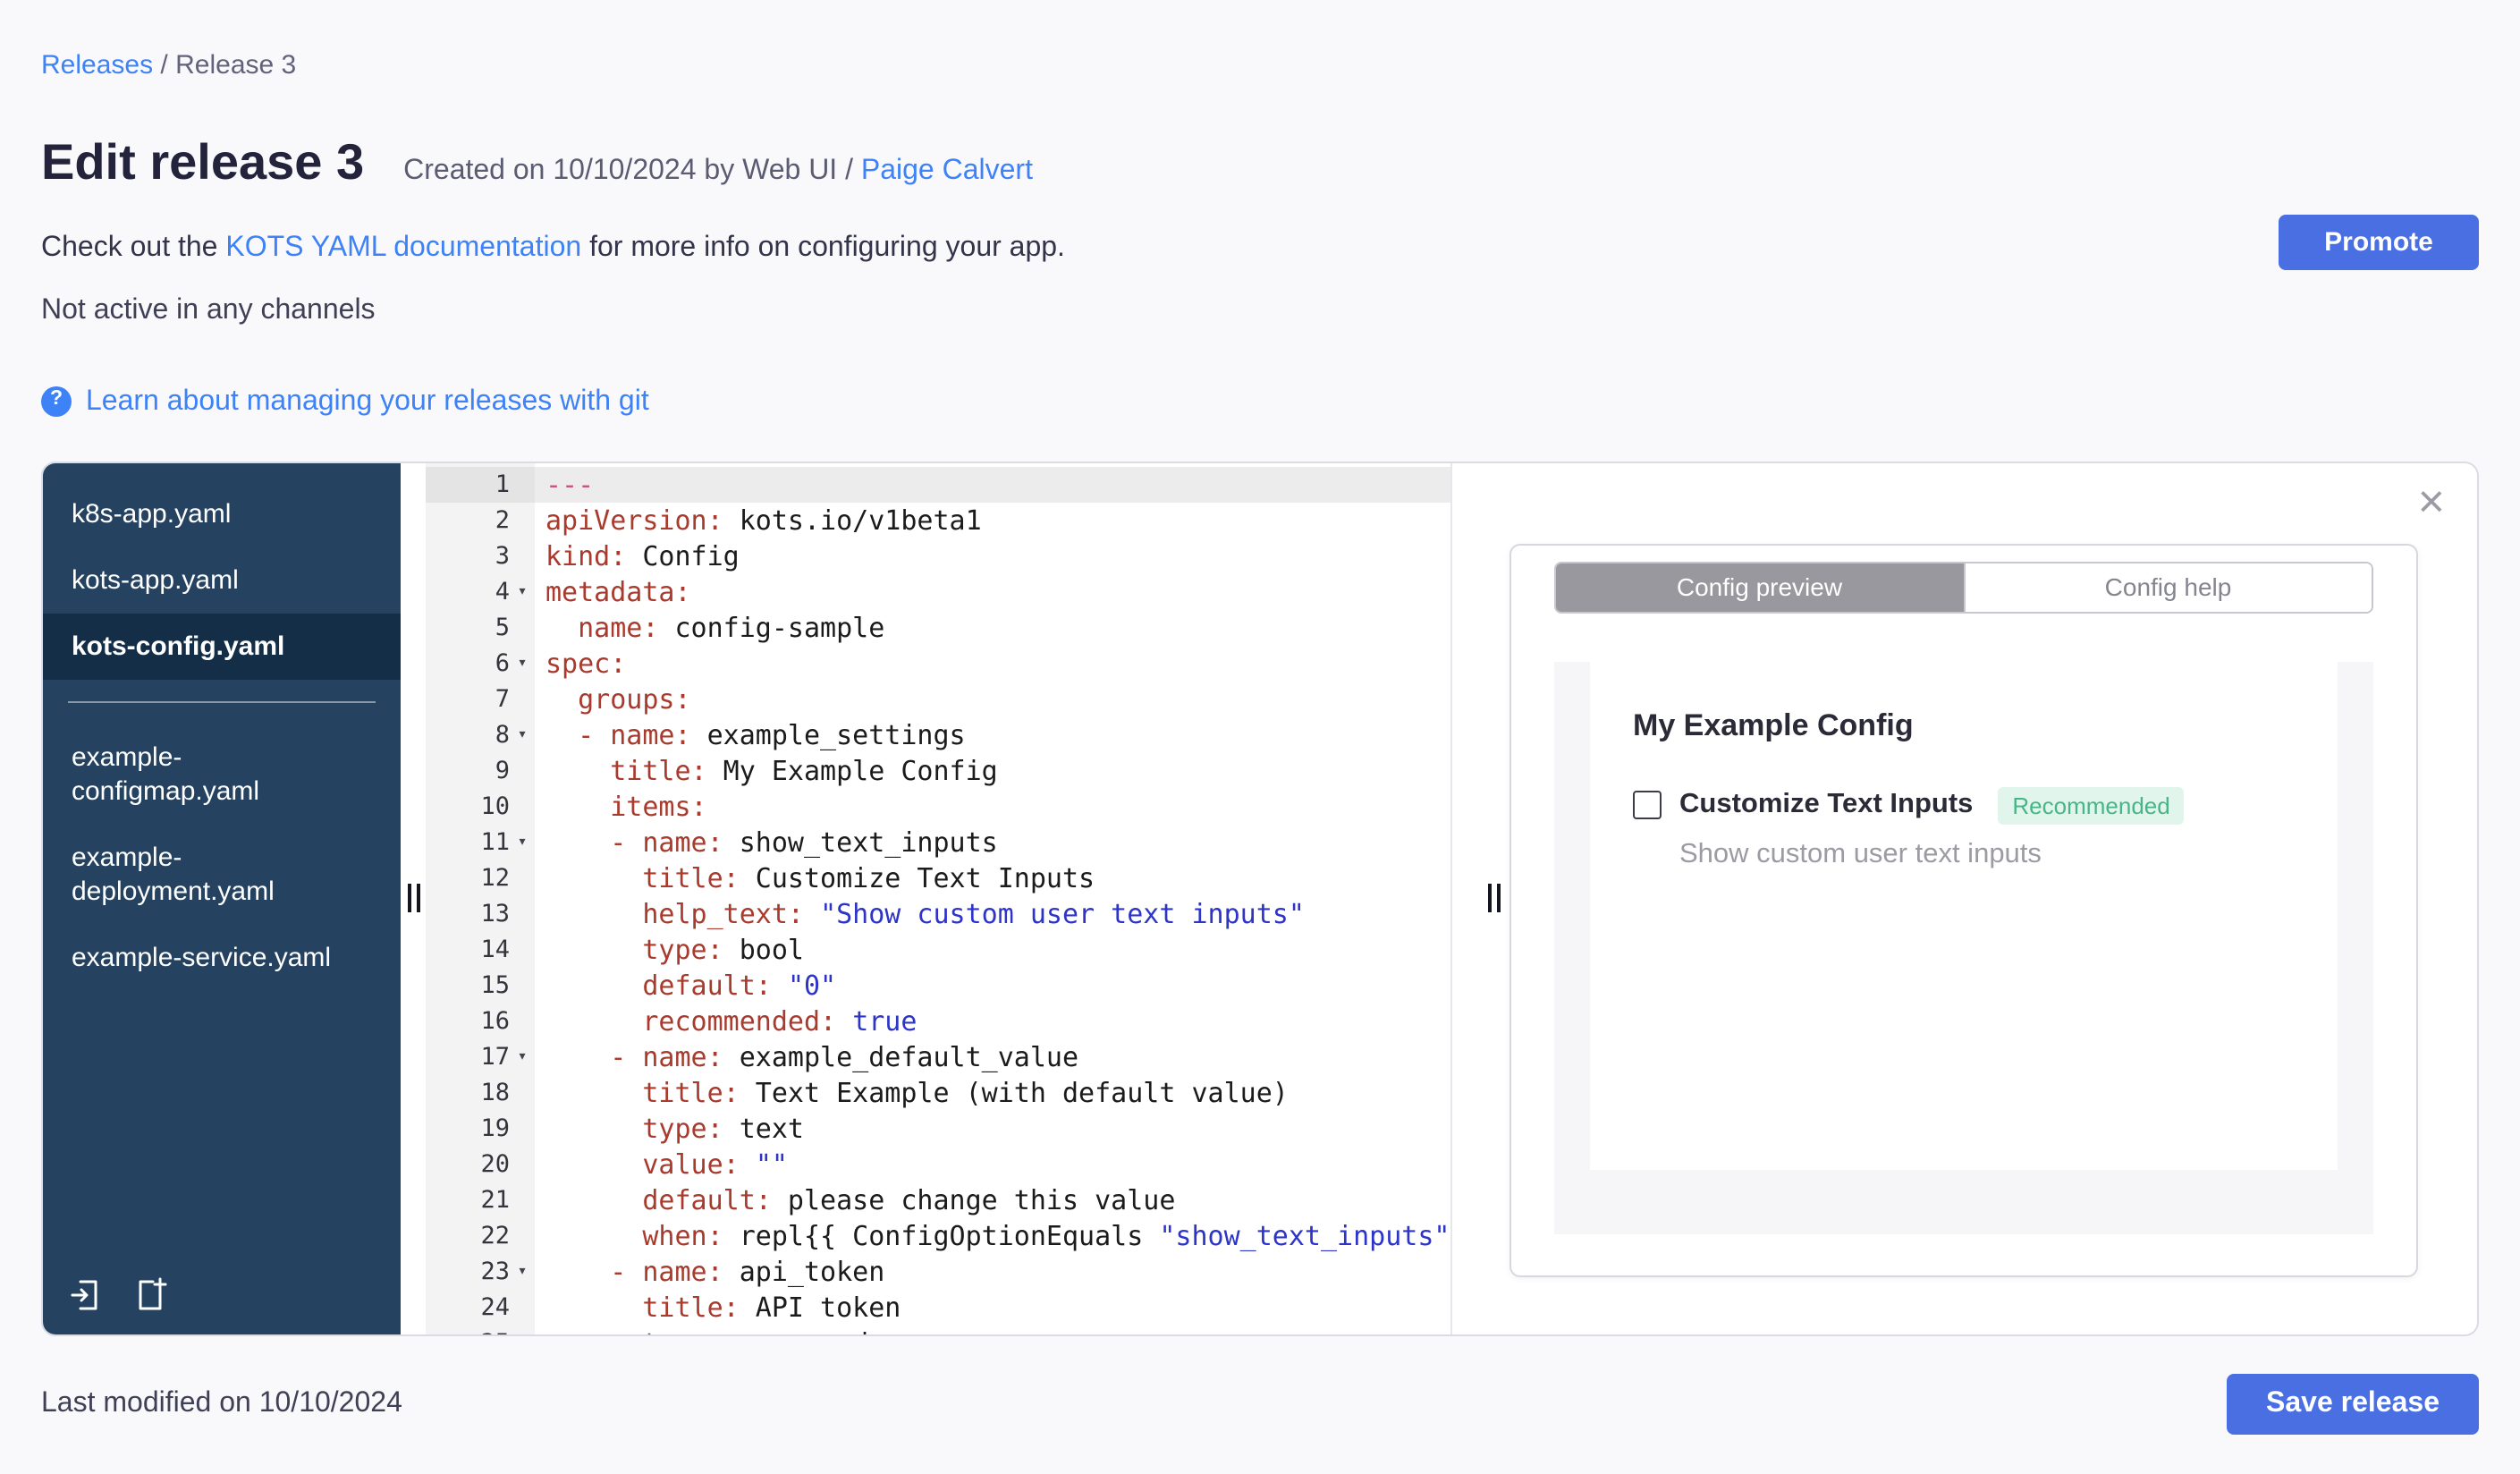  Describe the element at coordinates (2431, 501) in the screenshot. I see `close-preview-icon: ×` at that location.